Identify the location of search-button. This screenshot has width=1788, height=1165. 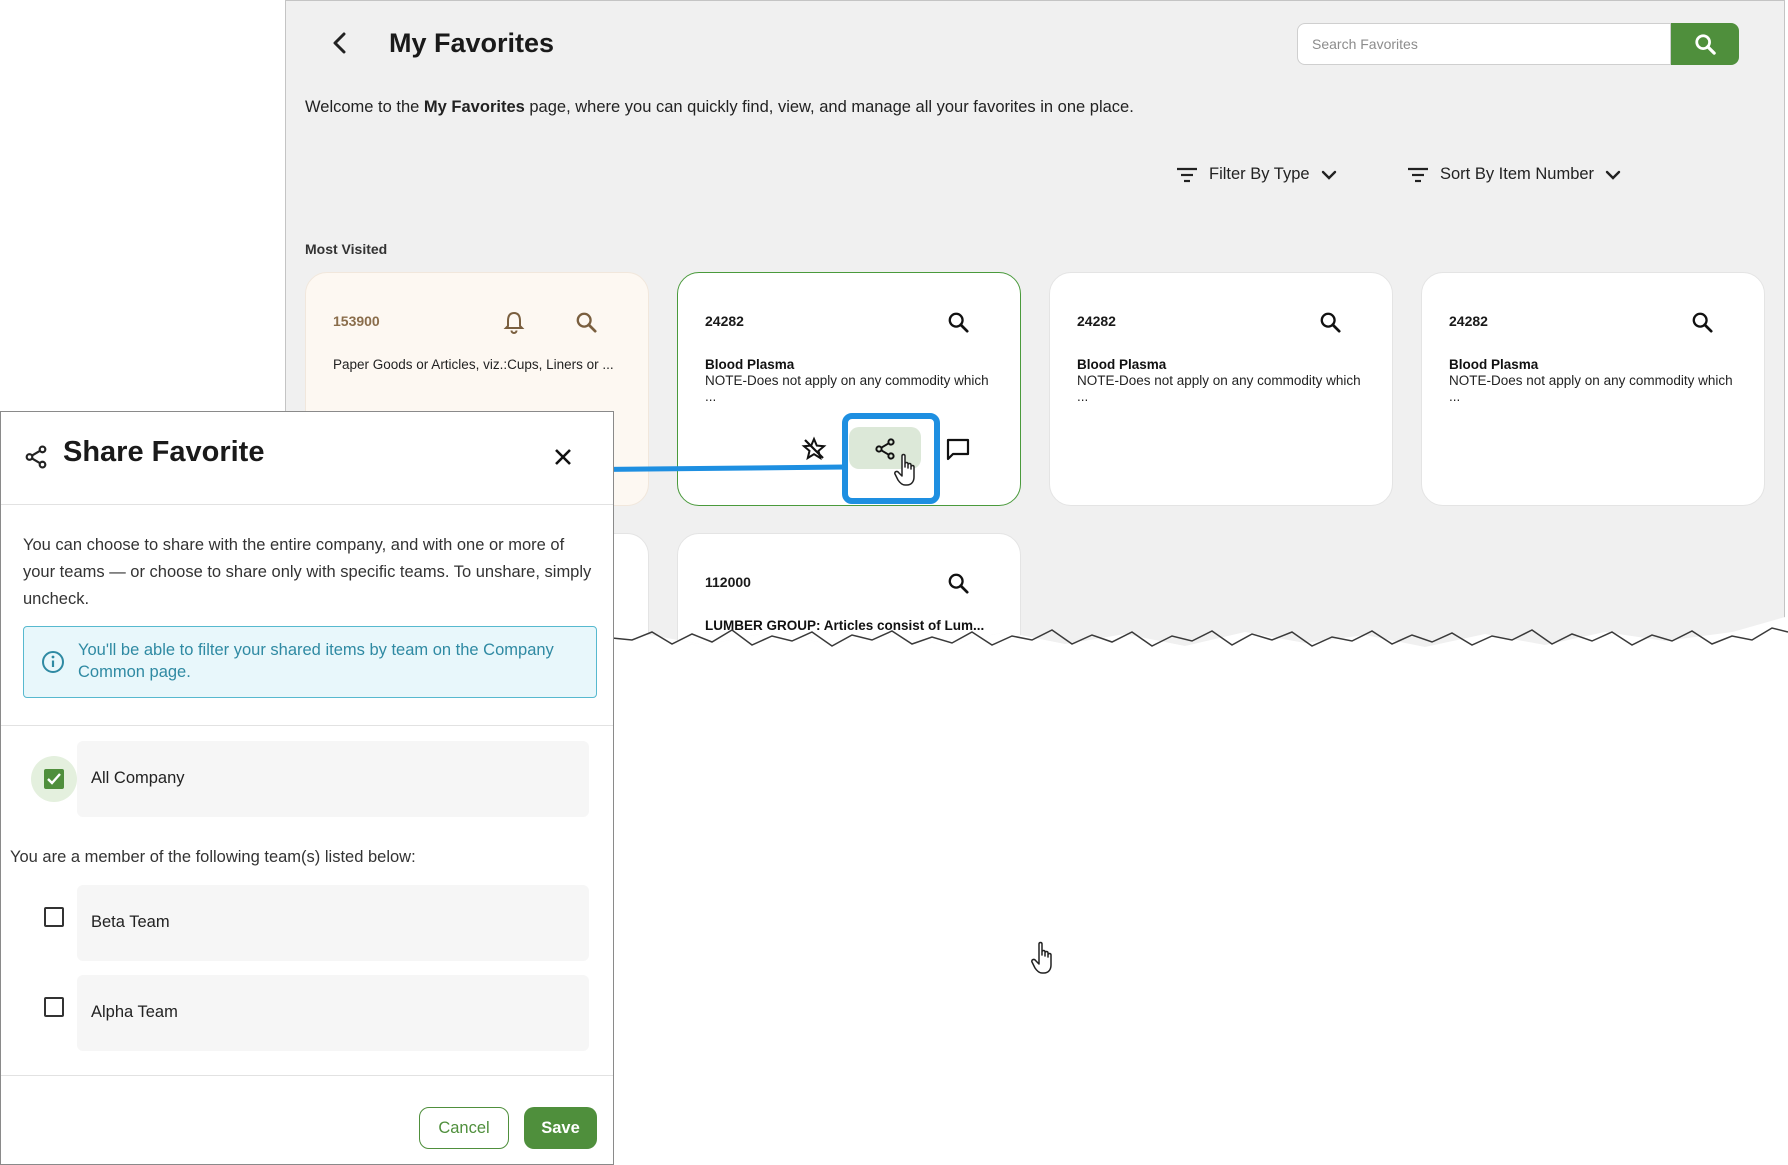
(1704, 44).